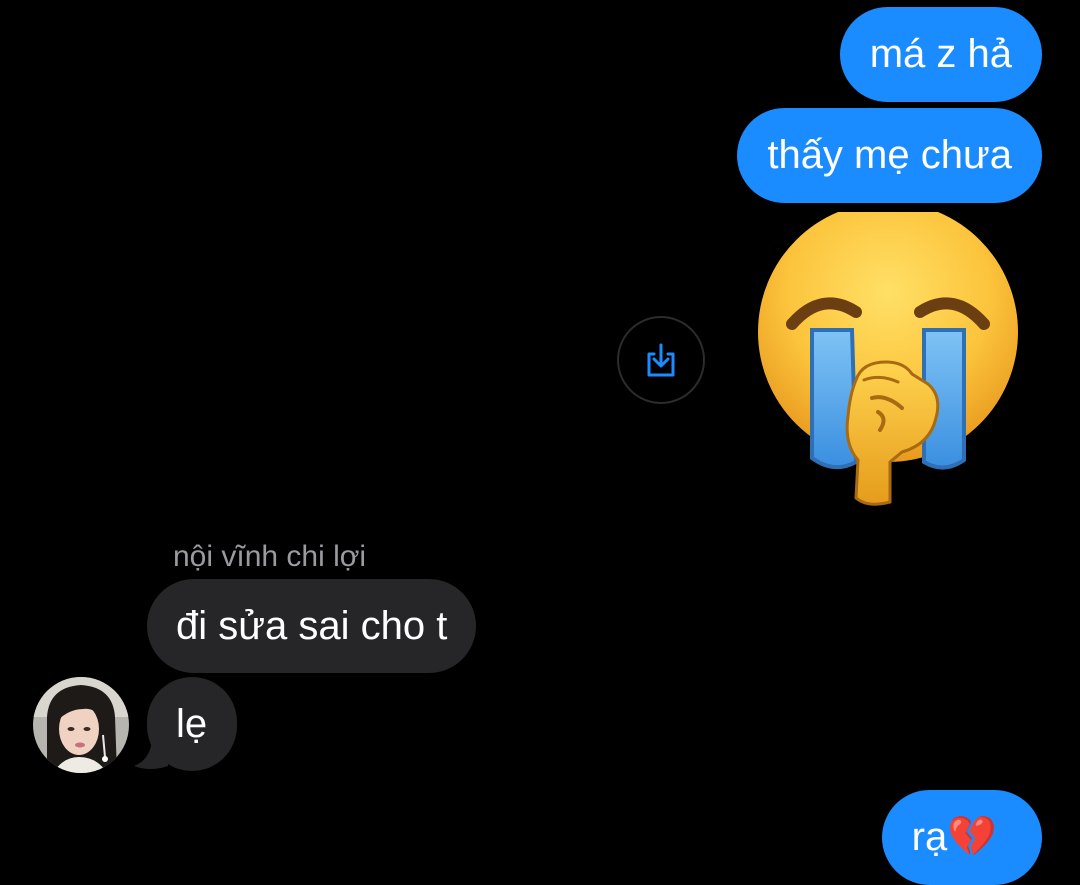 This screenshot has width=1080, height=885. I want to click on incoming-message: đi sửa sai cho t, so click(312, 626).